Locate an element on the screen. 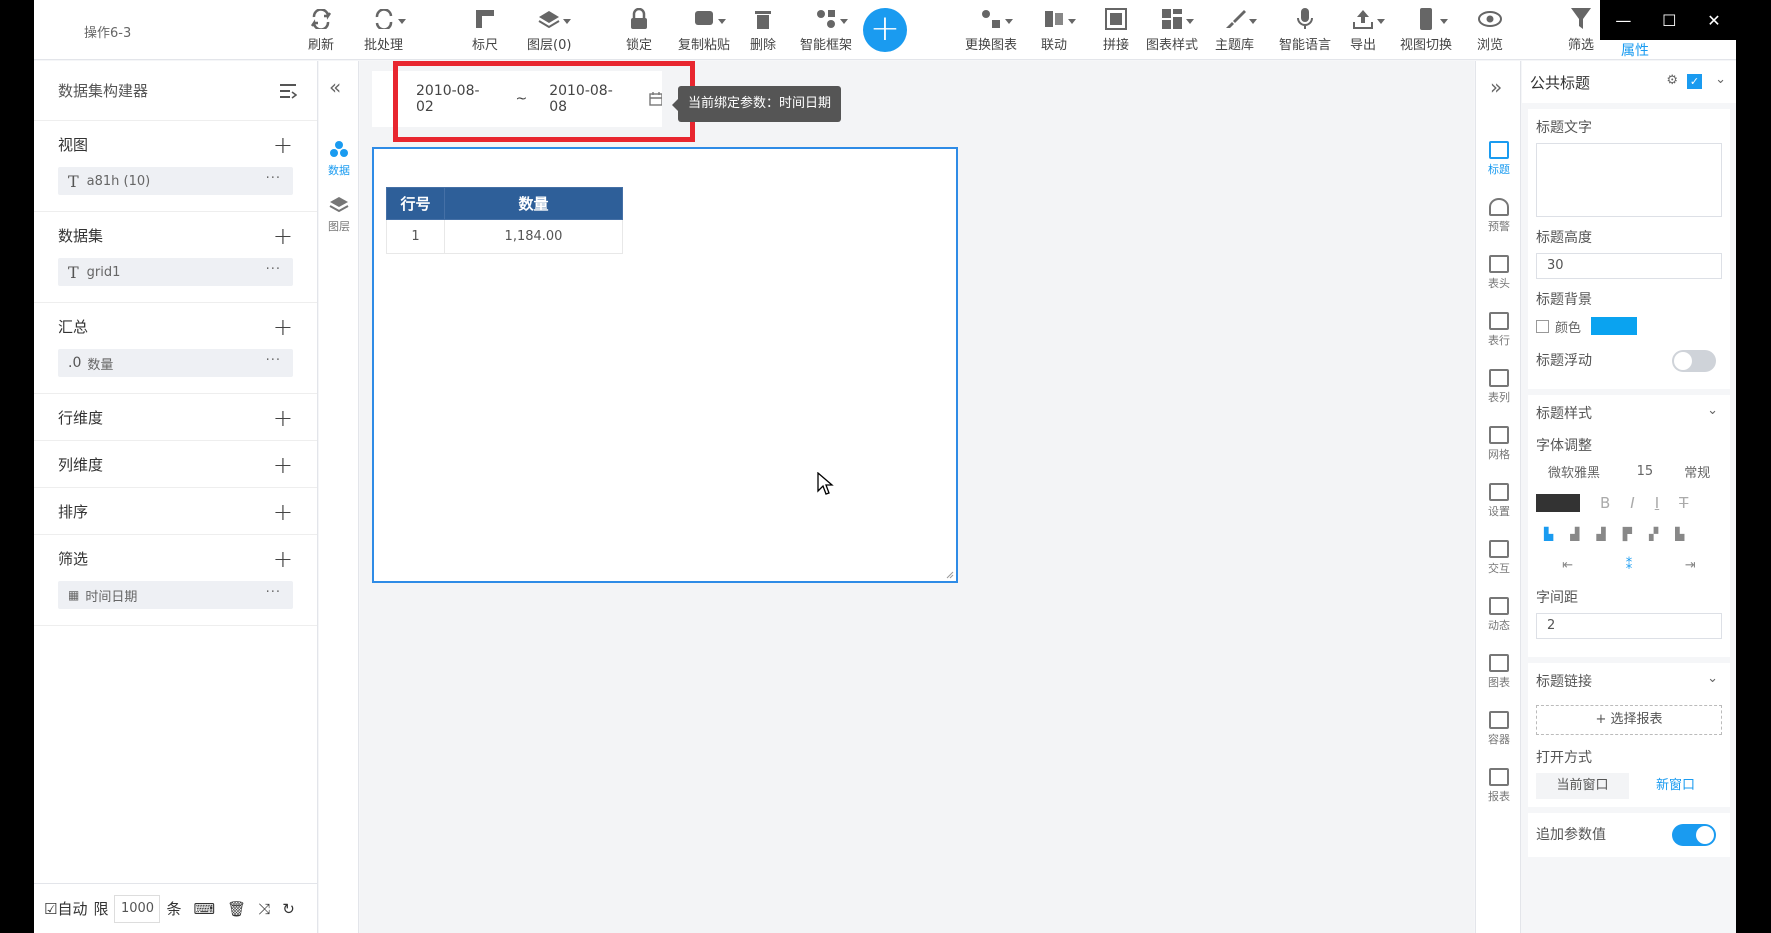 This screenshot has height=933, width=1771. limit-input: 1000 is located at coordinates (137, 908).